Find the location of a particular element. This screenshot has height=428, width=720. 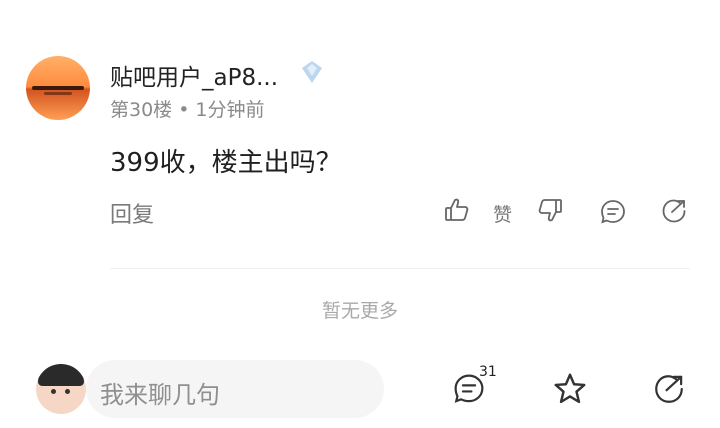

diamond-badge-icon is located at coordinates (312, 72).